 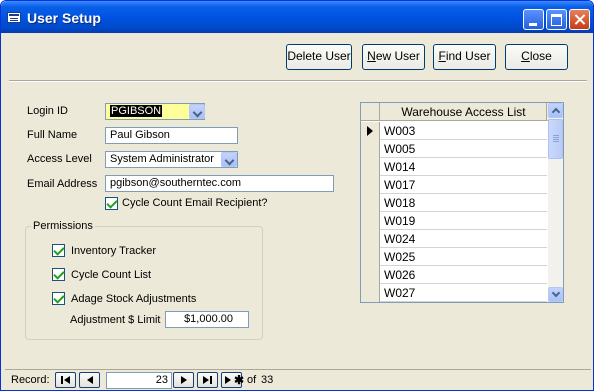 What do you see at coordinates (540, 56) in the screenshot?
I see `close-label: lose` at bounding box center [540, 56].